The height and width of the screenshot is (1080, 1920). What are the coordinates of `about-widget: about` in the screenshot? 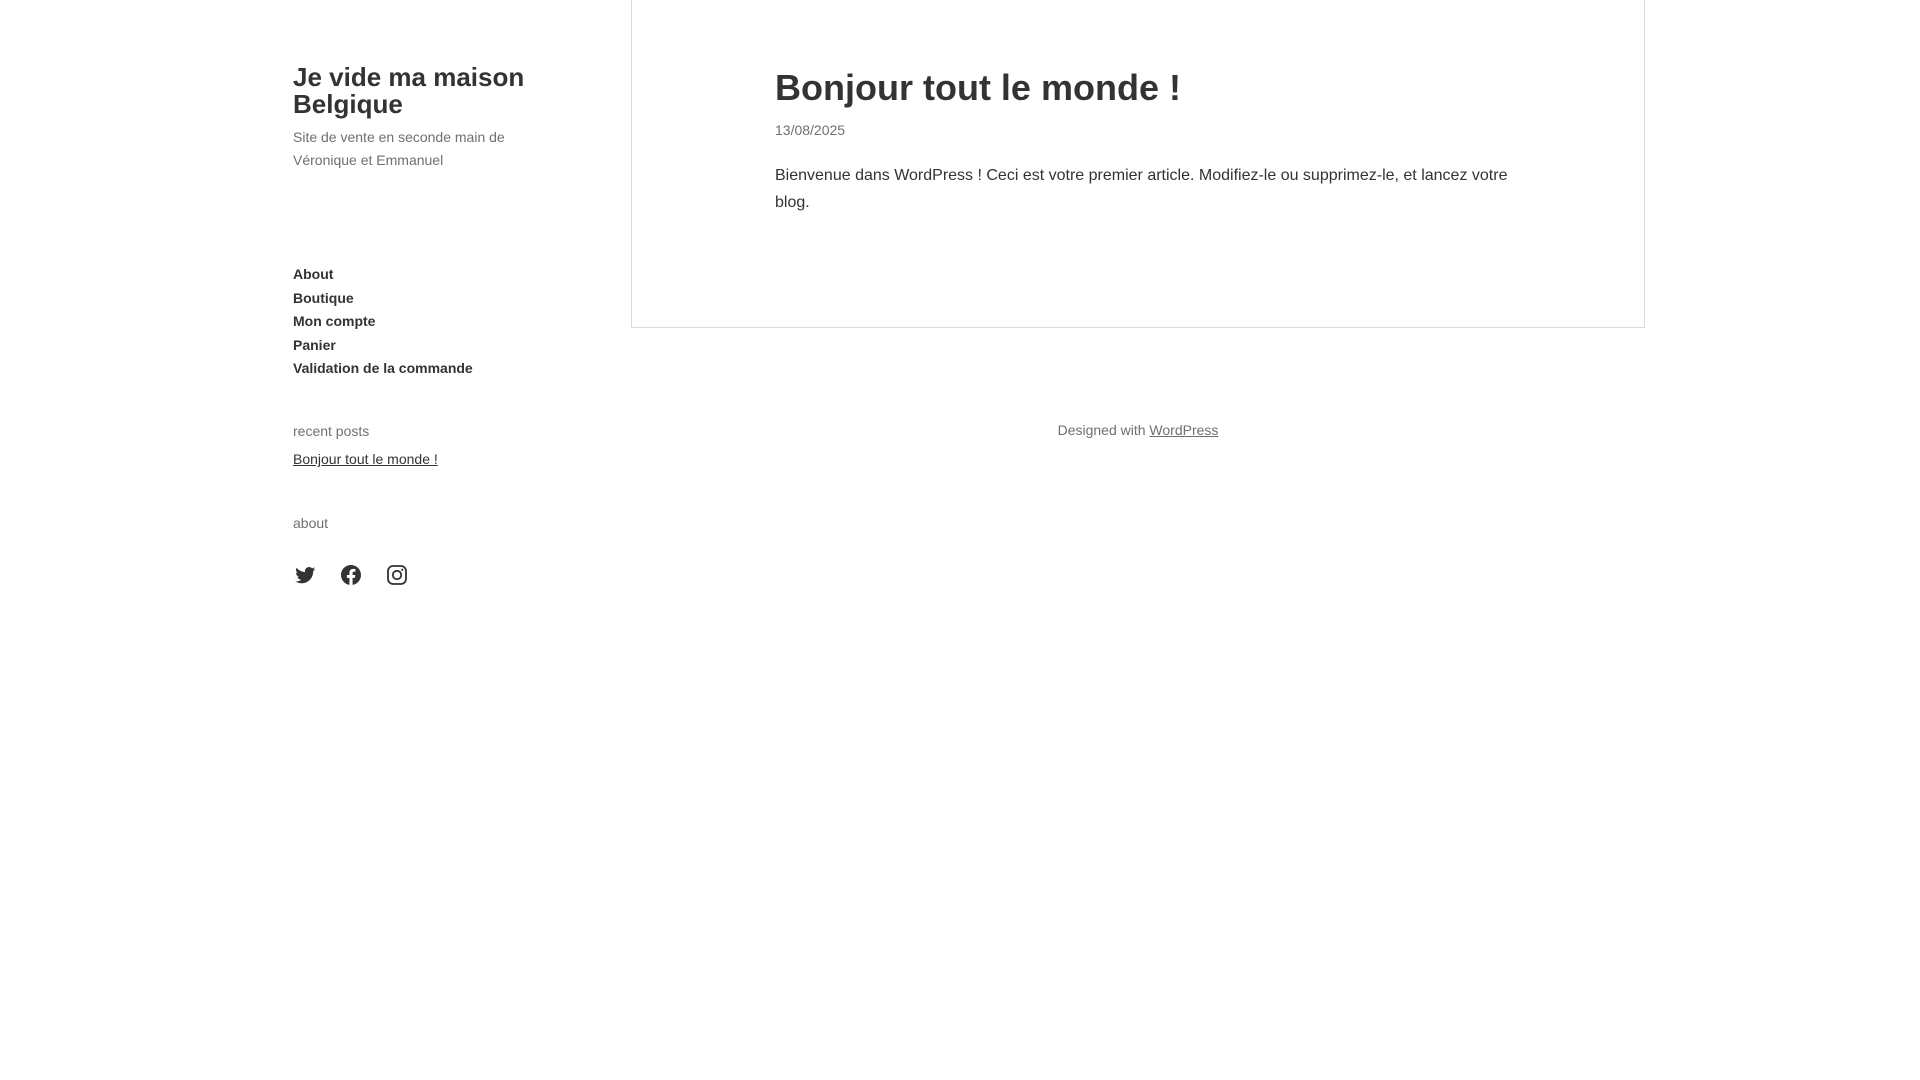 It's located at (310, 523).